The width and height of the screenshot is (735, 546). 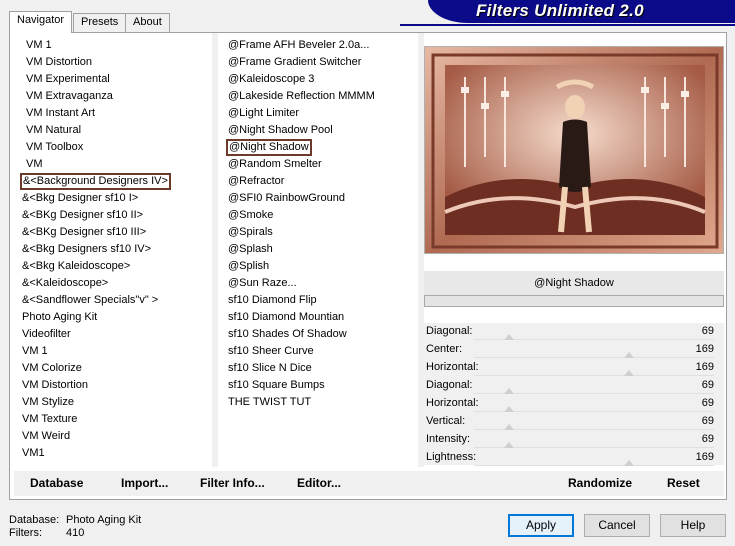 What do you see at coordinates (46, 436) in the screenshot?
I see `category-item: VM Weird` at bounding box center [46, 436].